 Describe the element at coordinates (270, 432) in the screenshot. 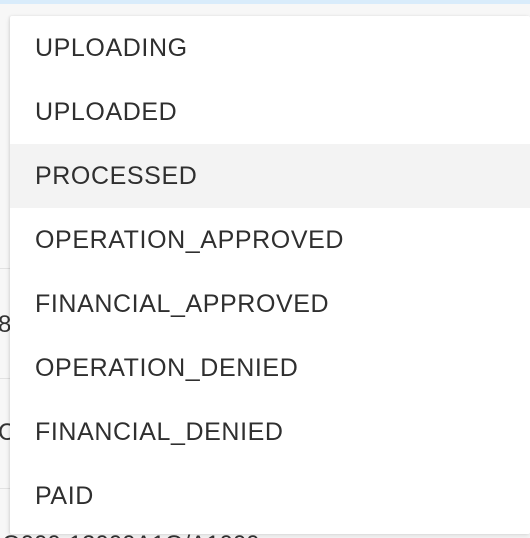

I see `dropdown-option-financial-denied: FINANCIAL_DENIED` at that location.